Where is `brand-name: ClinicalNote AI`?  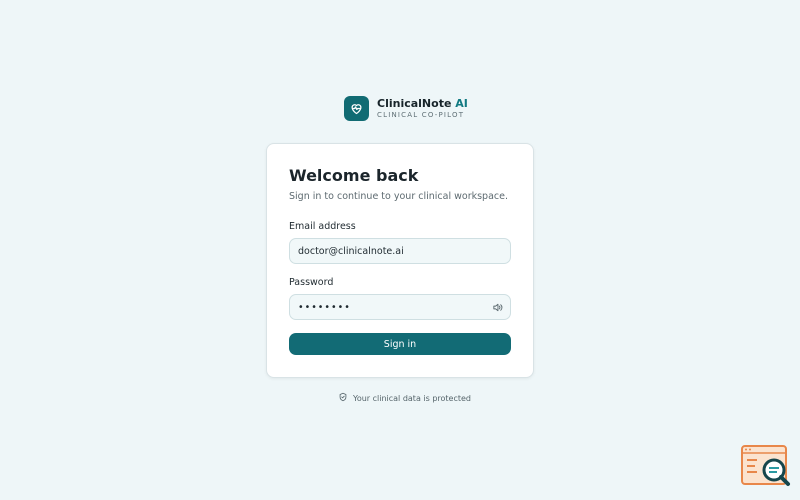
brand-name: ClinicalNote AI is located at coordinates (422, 103).